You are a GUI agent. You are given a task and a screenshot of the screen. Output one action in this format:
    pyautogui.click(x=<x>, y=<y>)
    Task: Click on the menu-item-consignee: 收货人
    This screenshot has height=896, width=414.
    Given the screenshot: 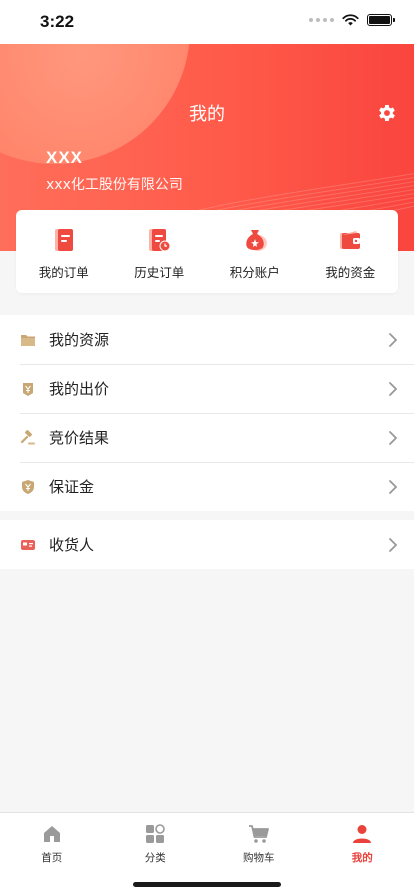 What is the action you would take?
    pyautogui.click(x=207, y=544)
    